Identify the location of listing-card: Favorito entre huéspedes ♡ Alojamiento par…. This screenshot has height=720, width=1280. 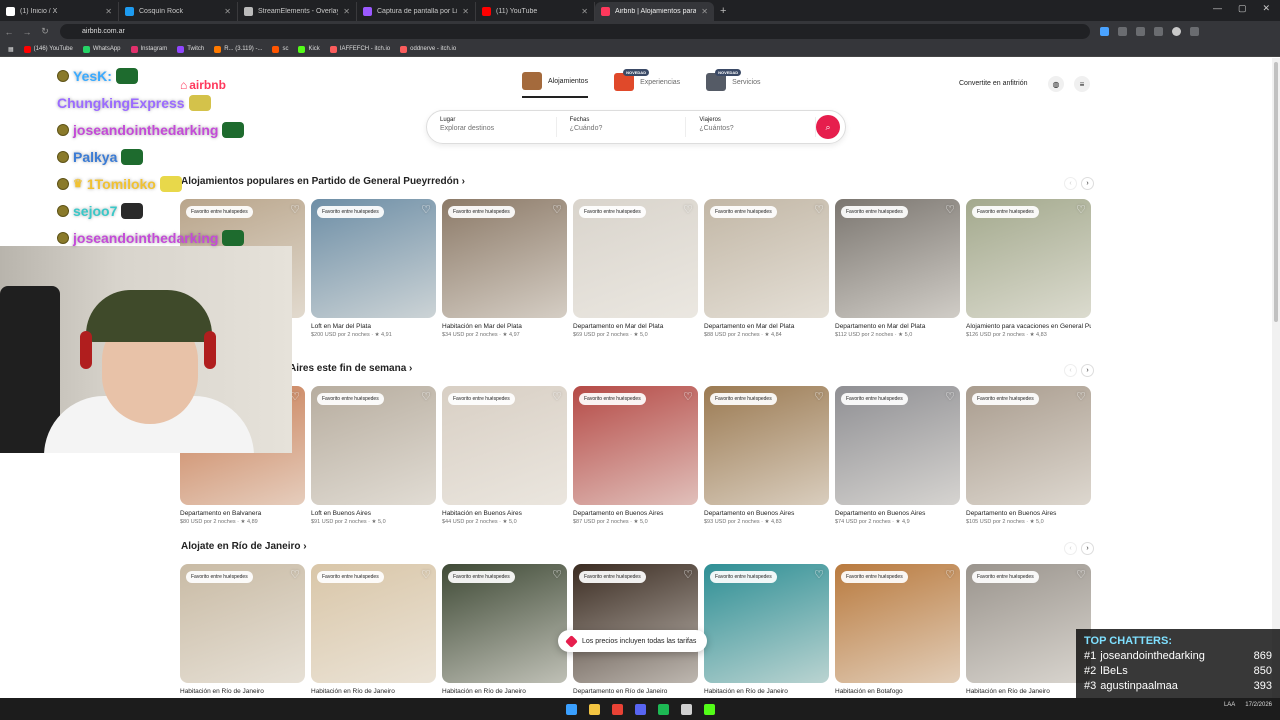
(1028, 268).